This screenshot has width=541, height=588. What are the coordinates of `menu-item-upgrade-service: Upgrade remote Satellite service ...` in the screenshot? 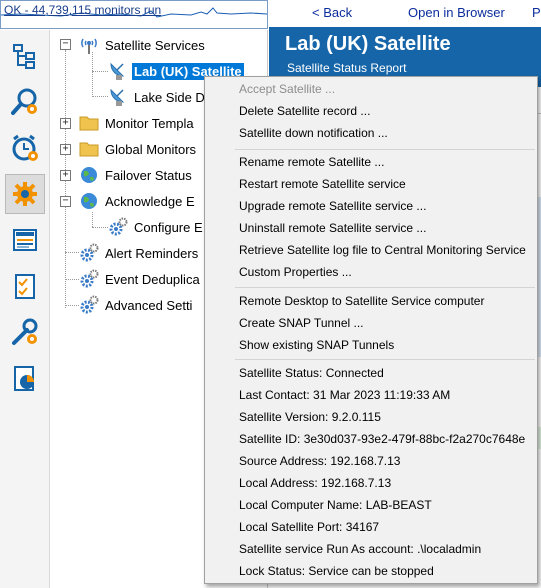 It's located at (332, 206).